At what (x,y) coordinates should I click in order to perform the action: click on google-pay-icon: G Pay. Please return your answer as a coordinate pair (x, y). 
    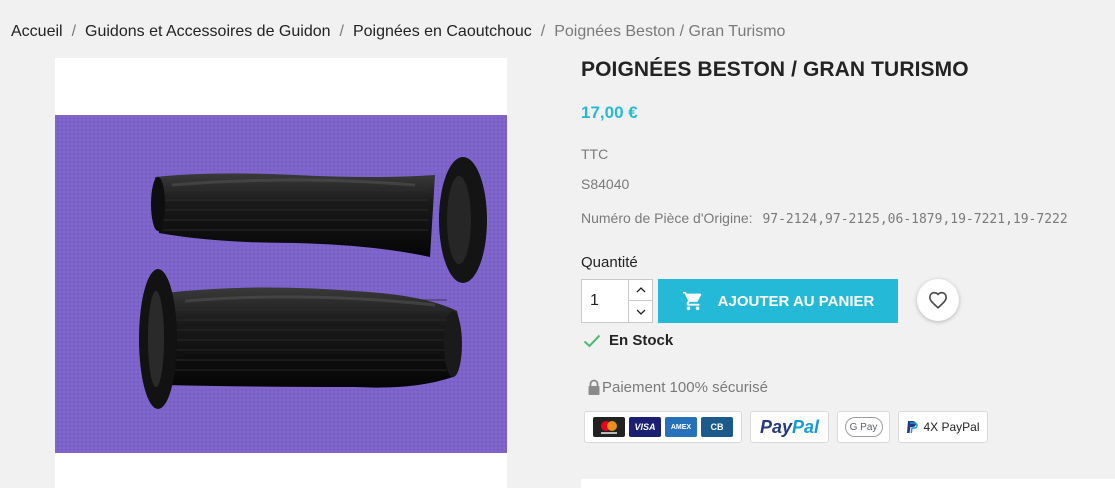
    Looking at the image, I should click on (863, 427).